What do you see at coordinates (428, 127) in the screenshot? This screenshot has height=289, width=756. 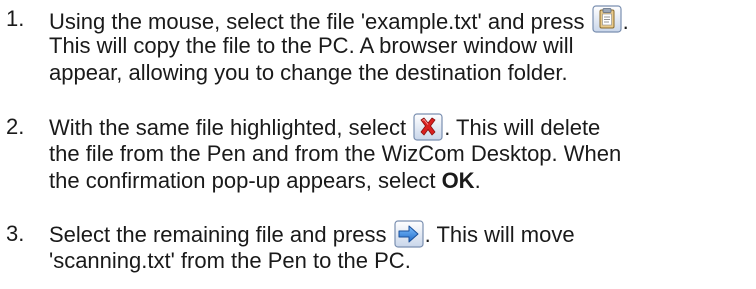 I see `delete-x-icon` at bounding box center [428, 127].